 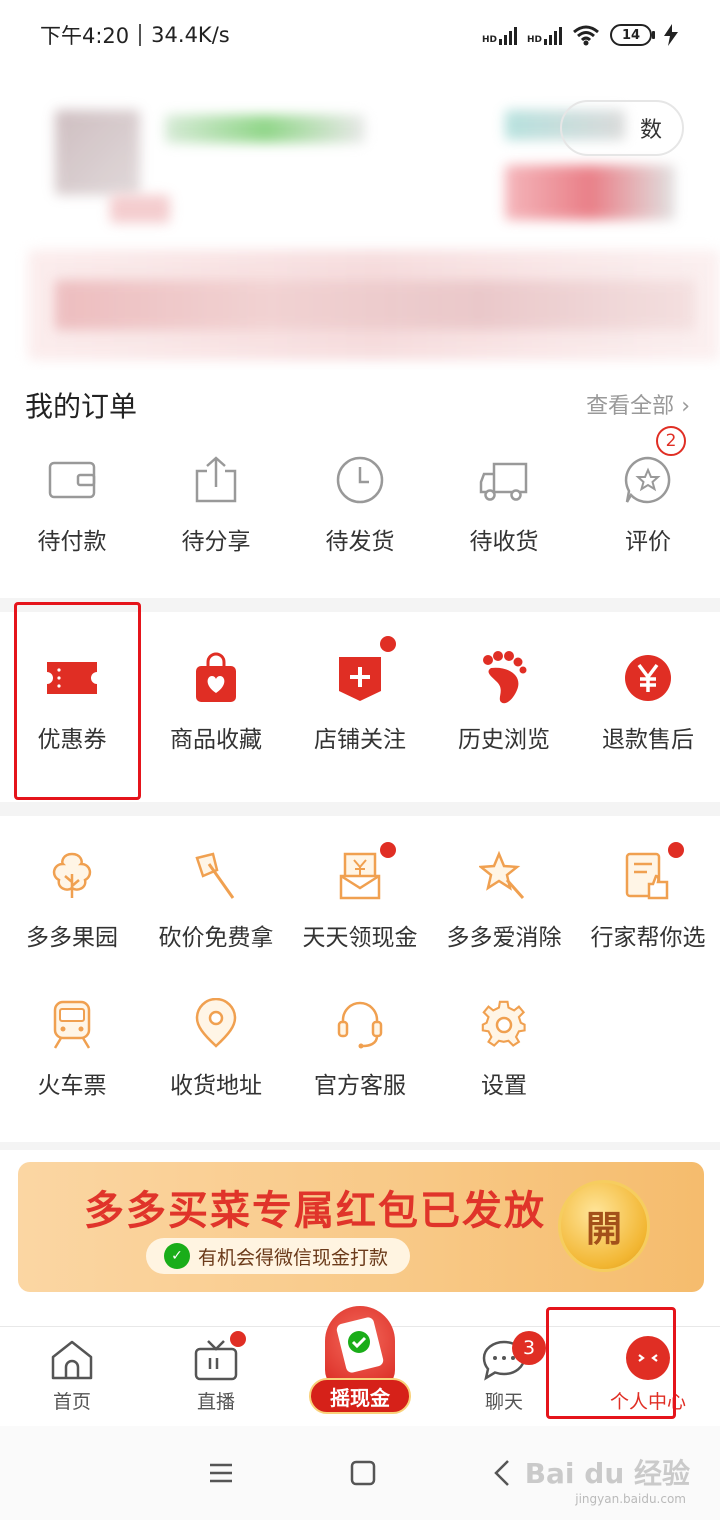 I want to click on charging-icon, so click(x=671, y=35).